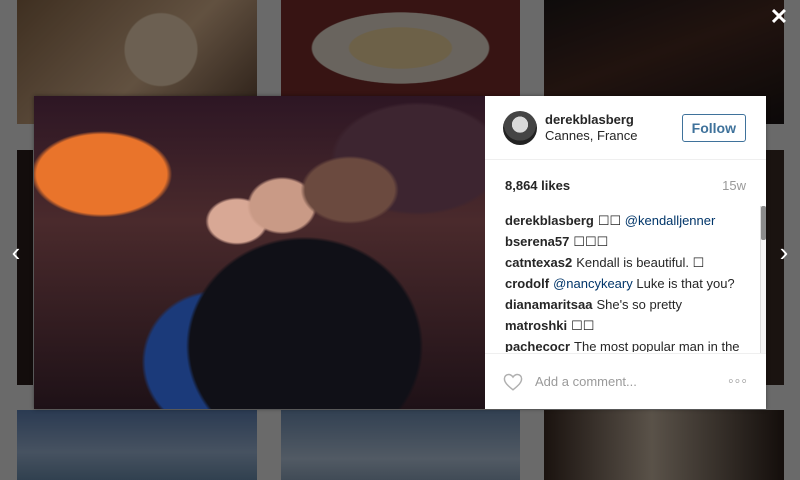 Image resolution: width=800 pixels, height=480 pixels. I want to click on post-header: derekblasberg Cannes, France Follow, so click(625, 128).